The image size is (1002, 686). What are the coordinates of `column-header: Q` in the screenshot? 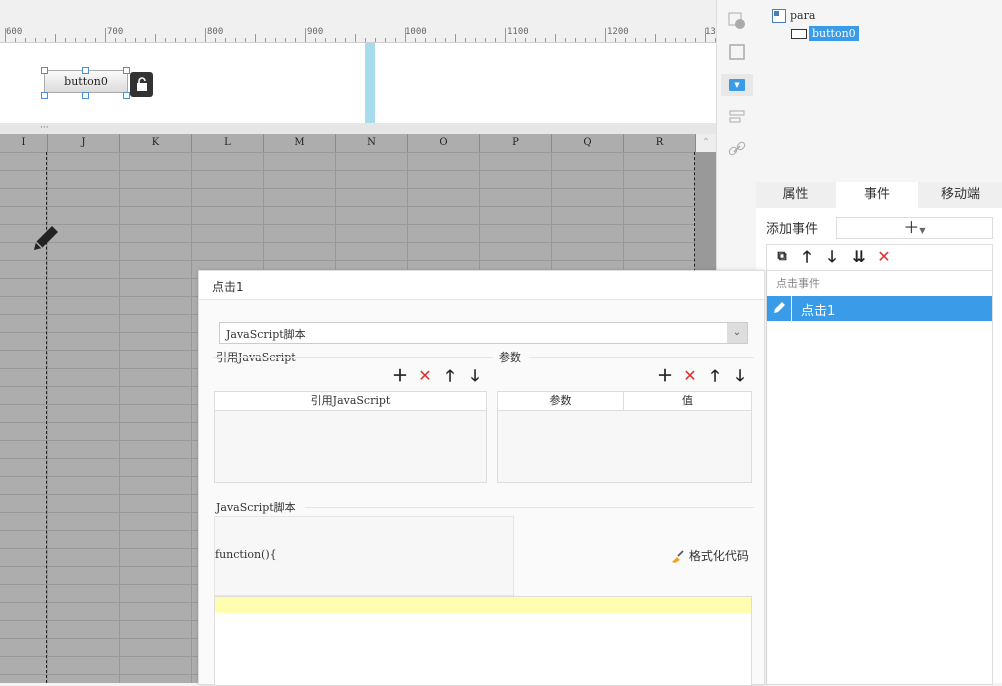 It's located at (588, 143).